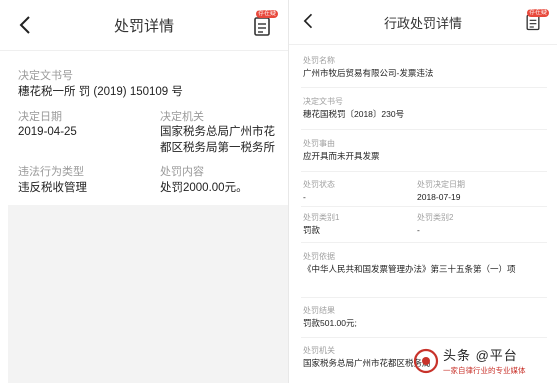 The image size is (557, 383). I want to click on status-value: -, so click(304, 197).